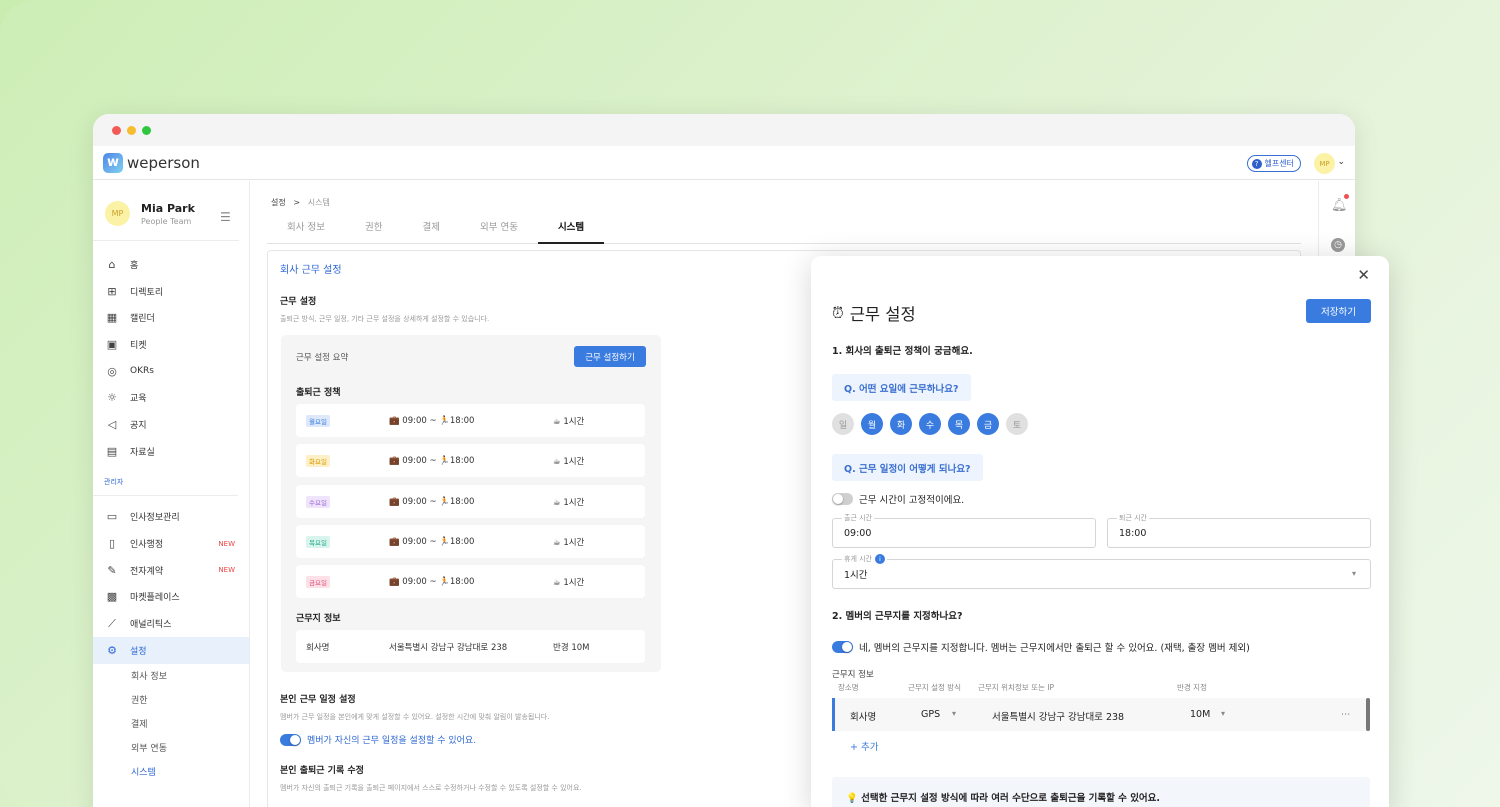 The height and width of the screenshot is (807, 1500). I want to click on day-toggle-tue: 화, so click(901, 424).